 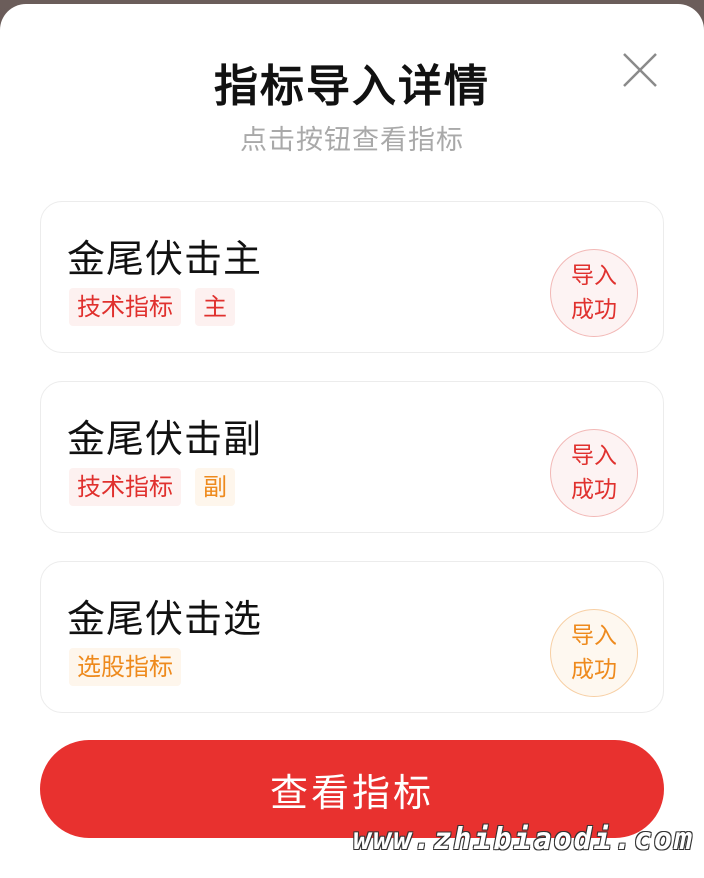 What do you see at coordinates (215, 307) in the screenshot?
I see `tag-position: 主` at bounding box center [215, 307].